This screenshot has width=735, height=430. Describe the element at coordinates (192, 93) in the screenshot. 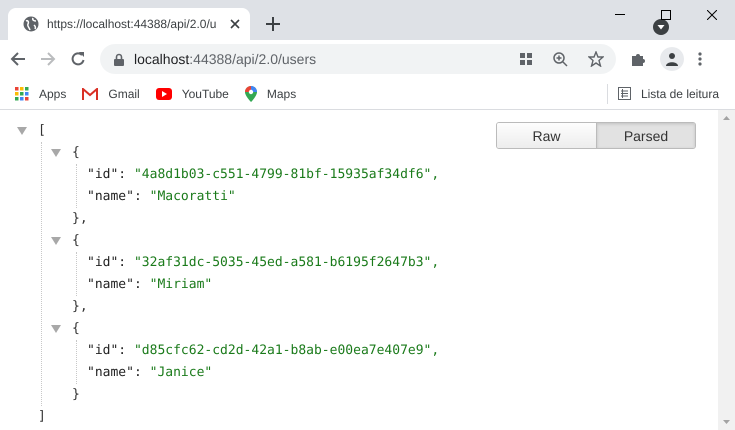

I see `bookmark-item: YouTube` at that location.